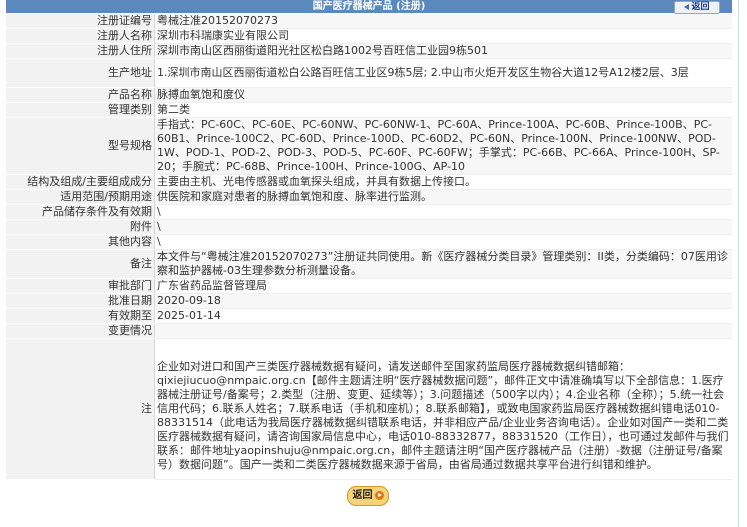  Describe the element at coordinates (80, 316) in the screenshot. I see `row-label: 有效期至` at that location.